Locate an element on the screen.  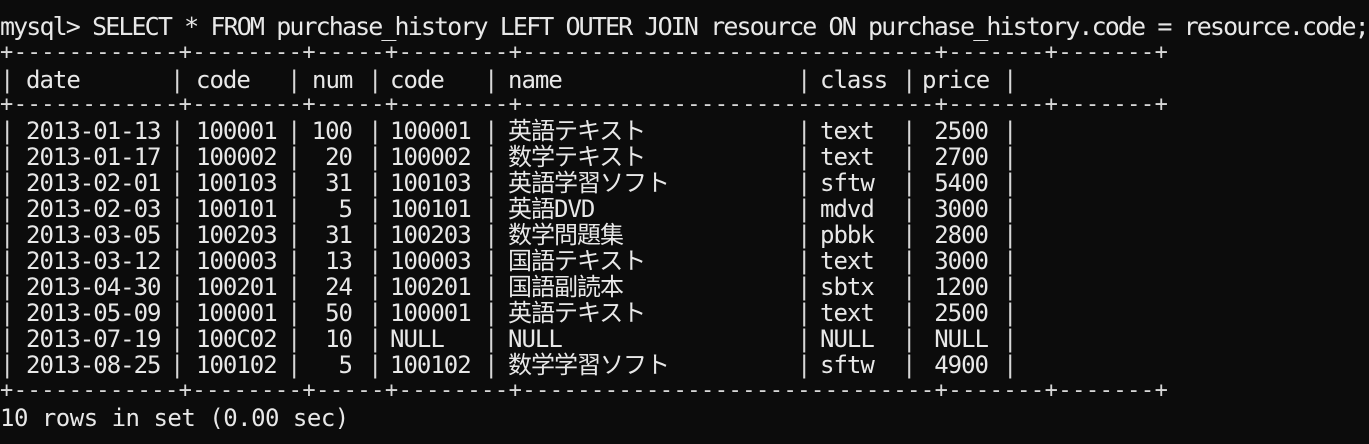
status-line: 10 rows in set (0.00 sec) is located at coordinates (174, 418).